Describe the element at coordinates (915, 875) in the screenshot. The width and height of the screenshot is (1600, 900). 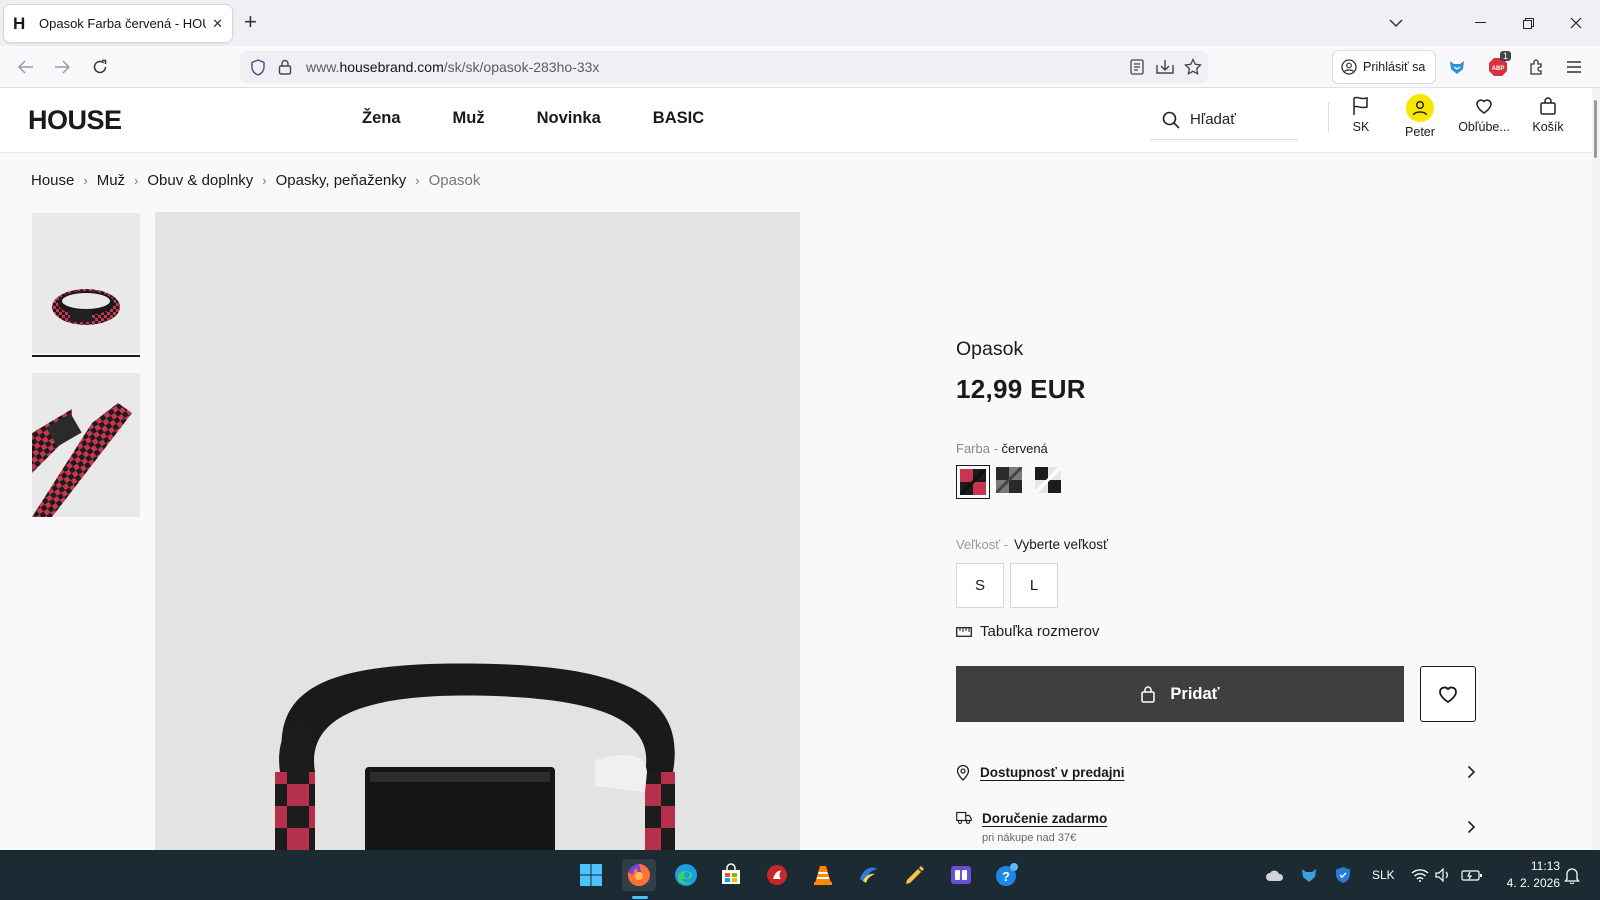
I see `app-pencil-icon` at that location.